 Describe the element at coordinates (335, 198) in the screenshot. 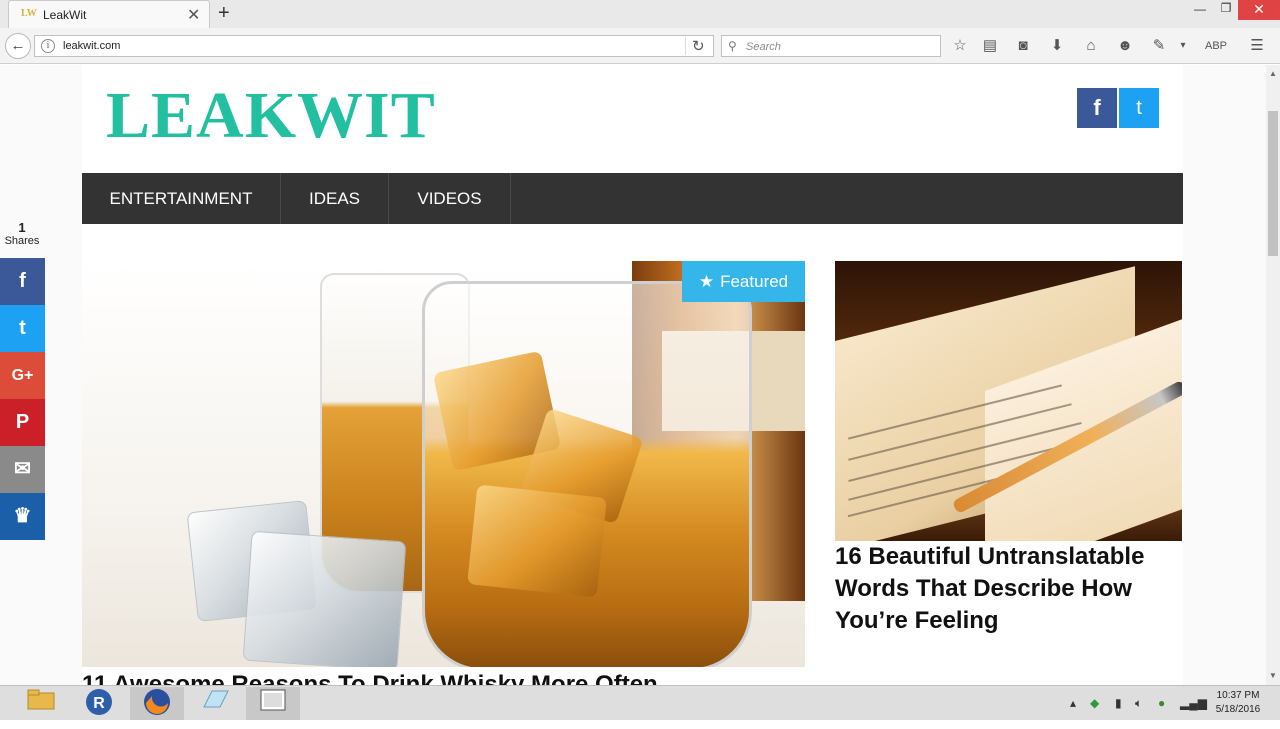

I see `nav-ideas: IDEAS` at that location.